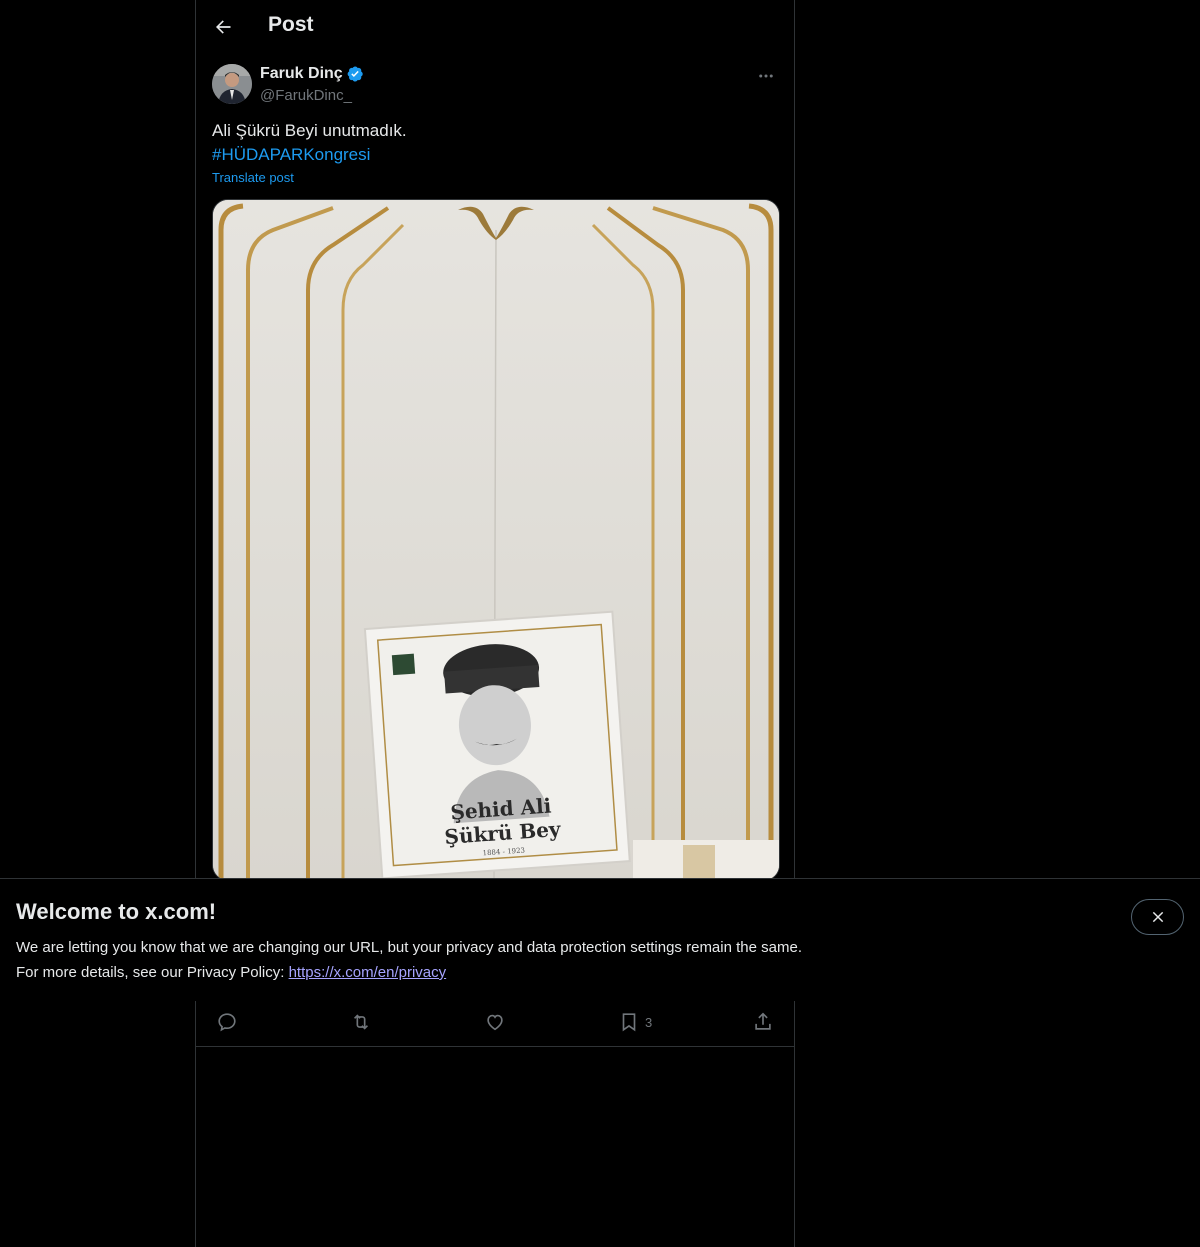 This screenshot has width=1200, height=1247. What do you see at coordinates (306, 95) in the screenshot?
I see `author-handle: @FarukDinc_` at bounding box center [306, 95].